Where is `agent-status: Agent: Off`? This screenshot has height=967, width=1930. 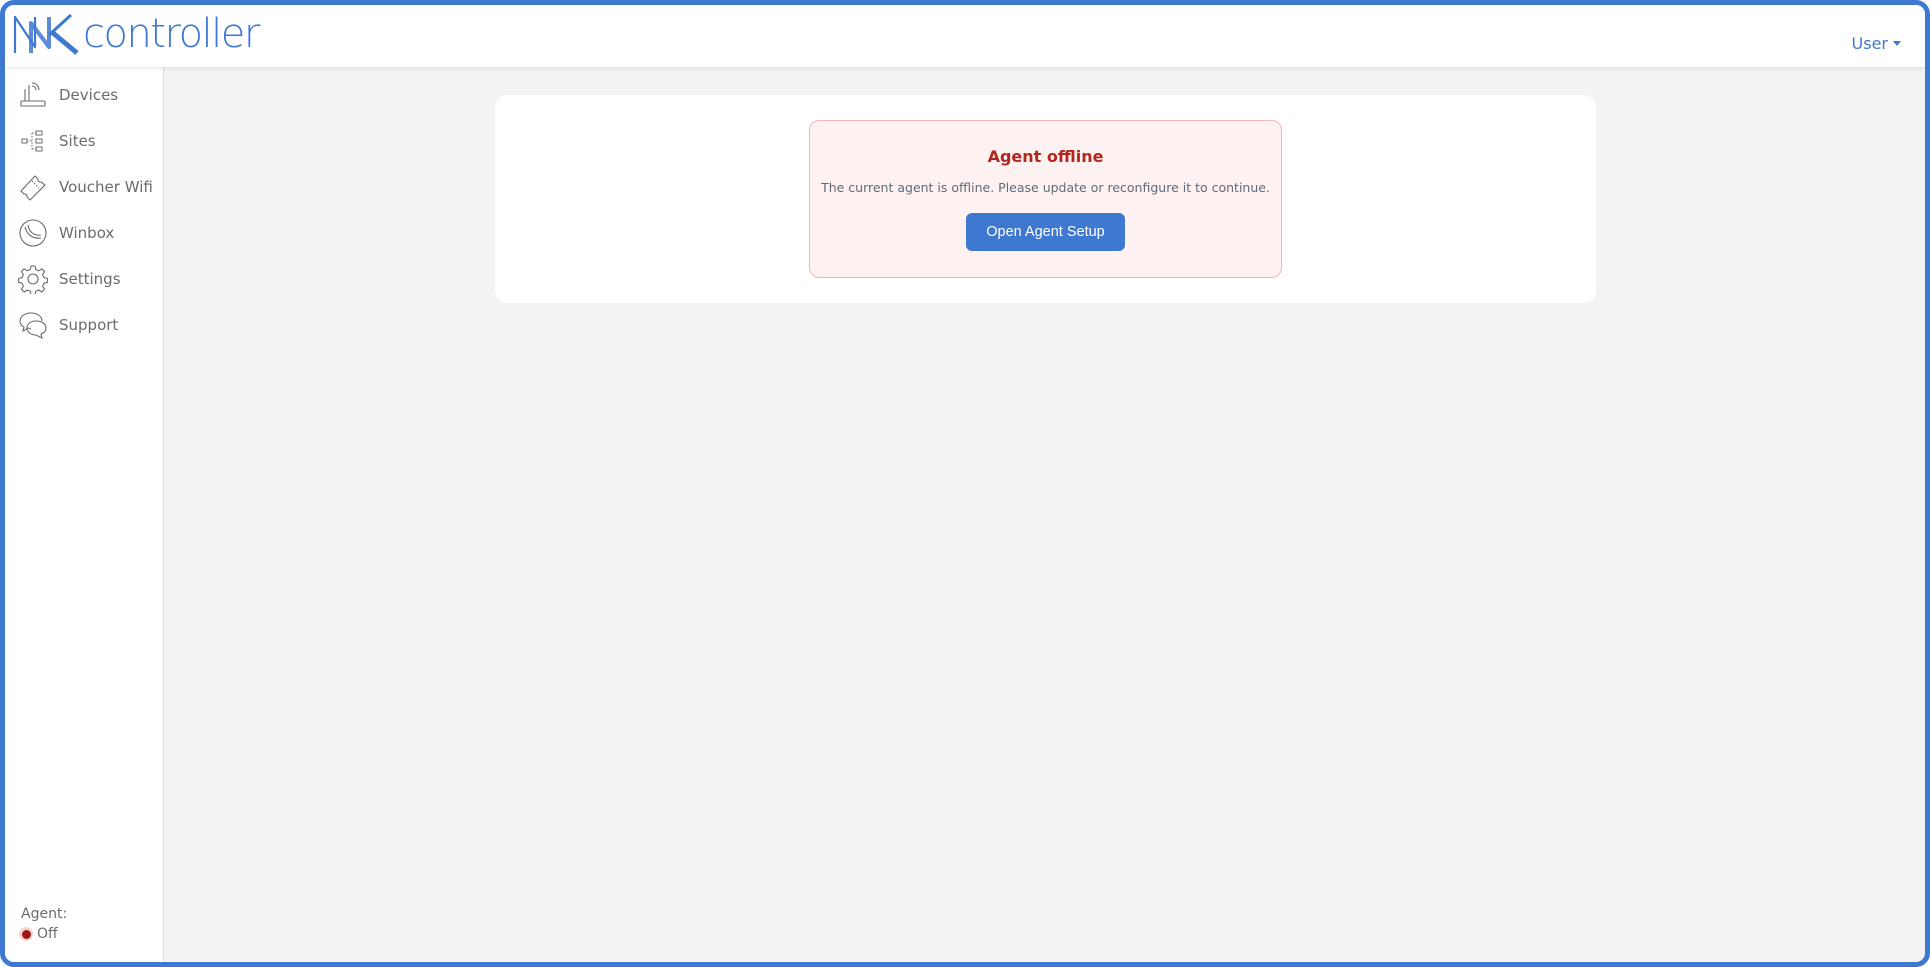
agent-status: Agent: Off is located at coordinates (43, 924).